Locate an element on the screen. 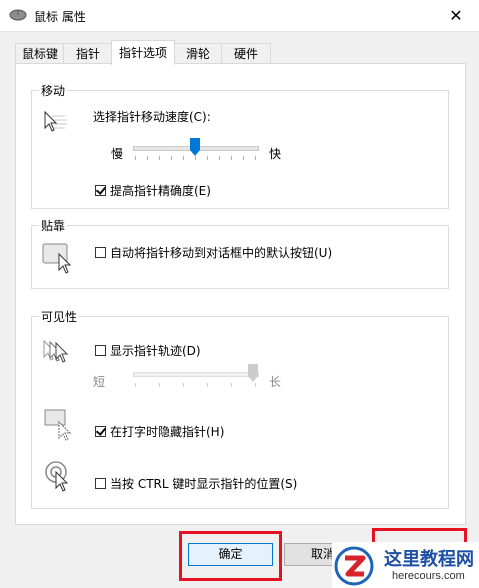 The width and height of the screenshot is (479, 588). watermark-sub: herecours.com is located at coordinates (428, 576).